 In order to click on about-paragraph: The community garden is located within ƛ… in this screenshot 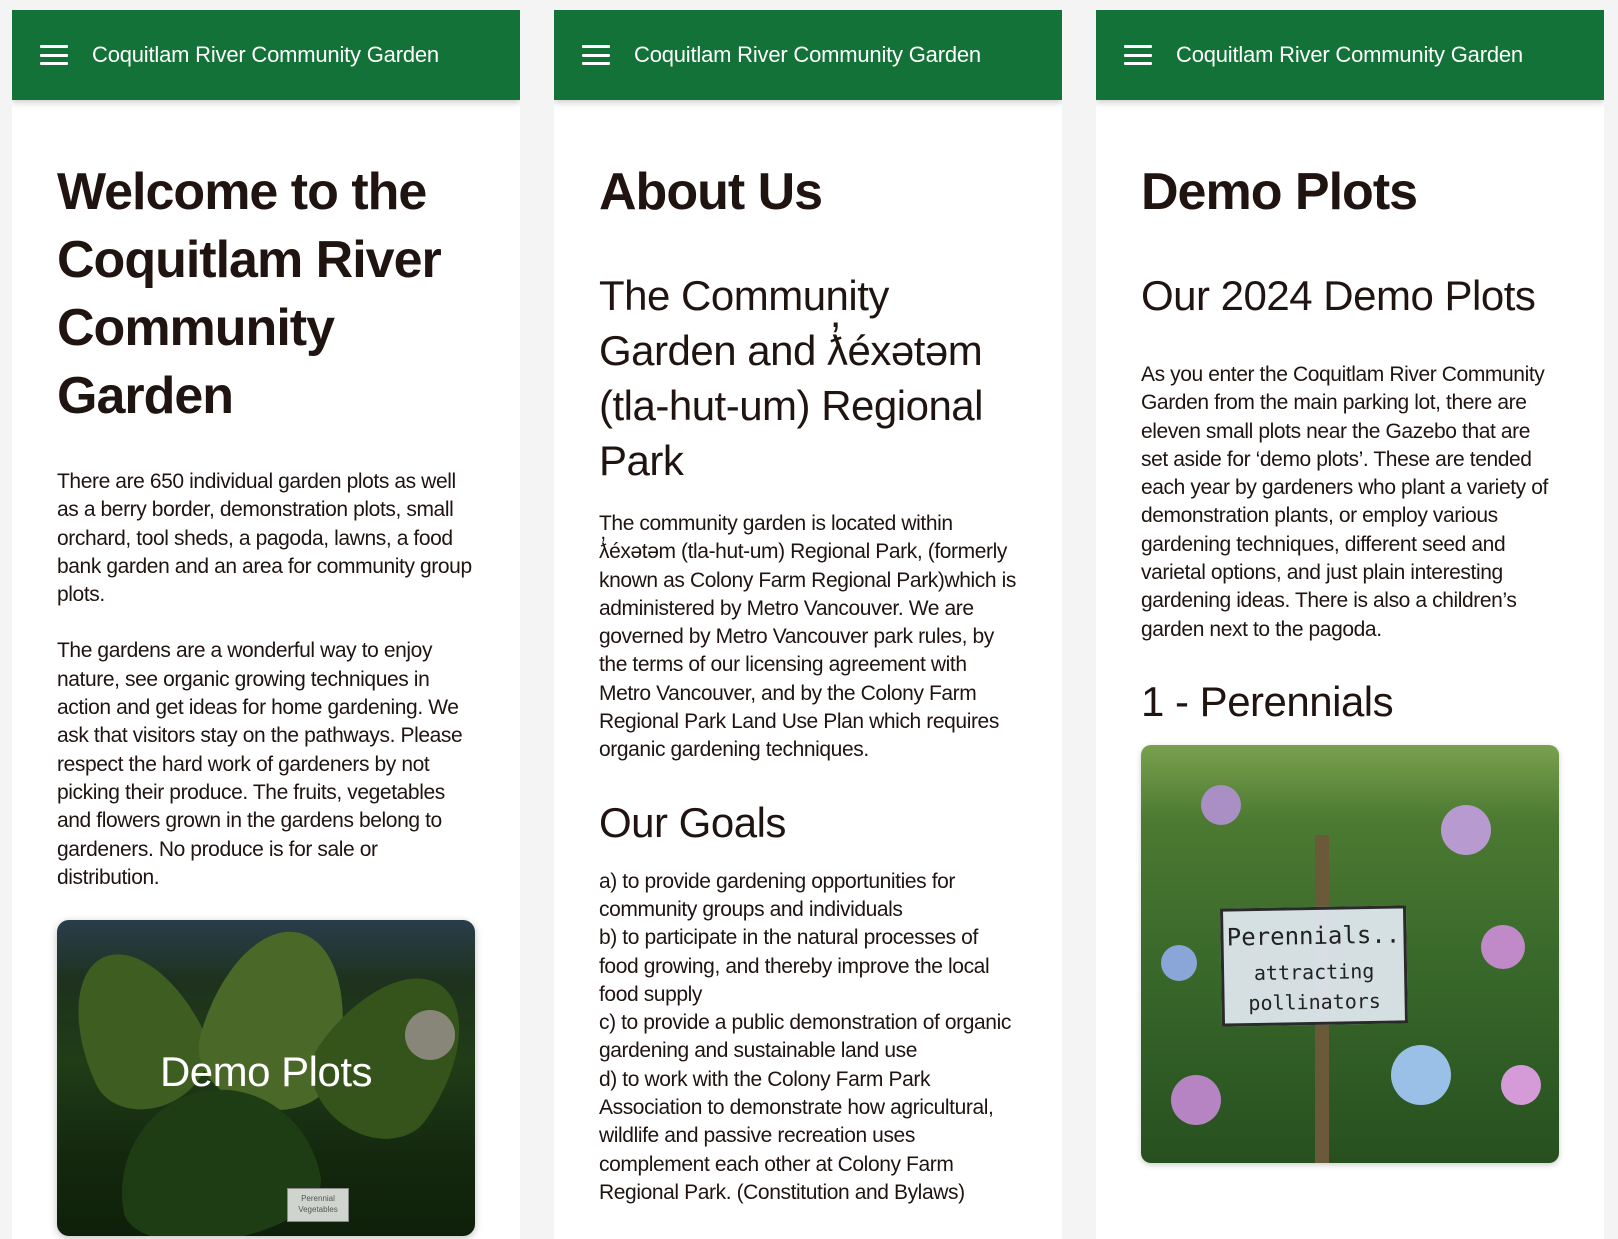, I will do `click(807, 637)`.